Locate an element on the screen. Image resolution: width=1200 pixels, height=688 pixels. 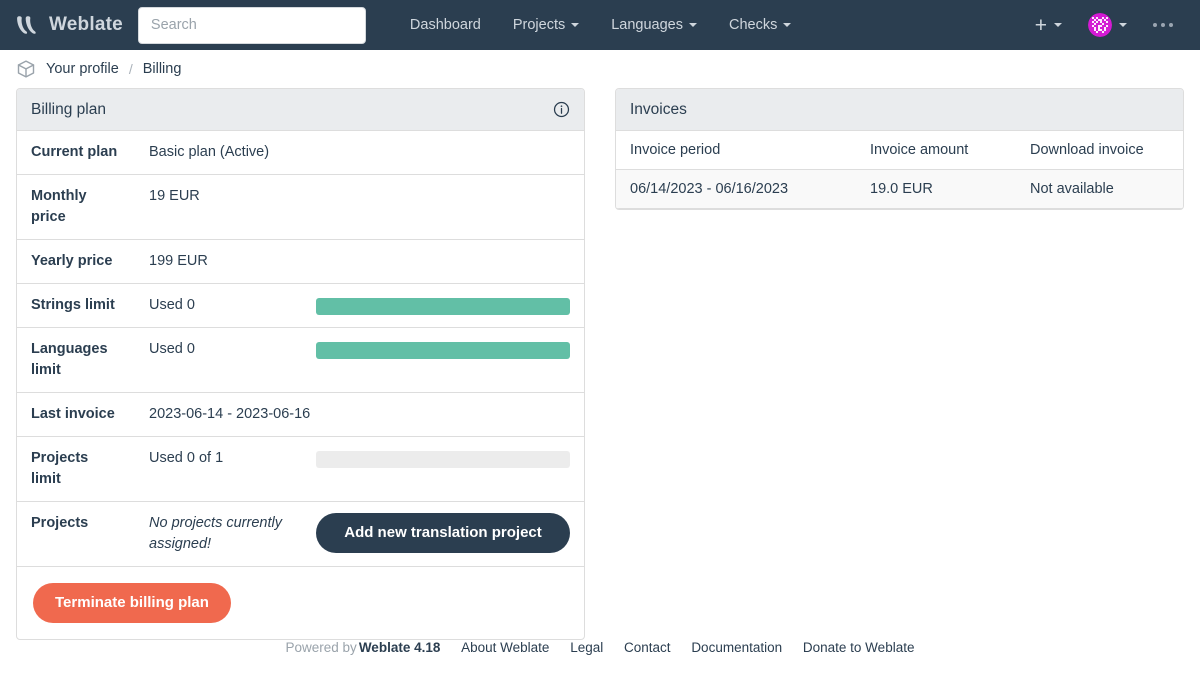
cube-icon is located at coordinates (26, 69).